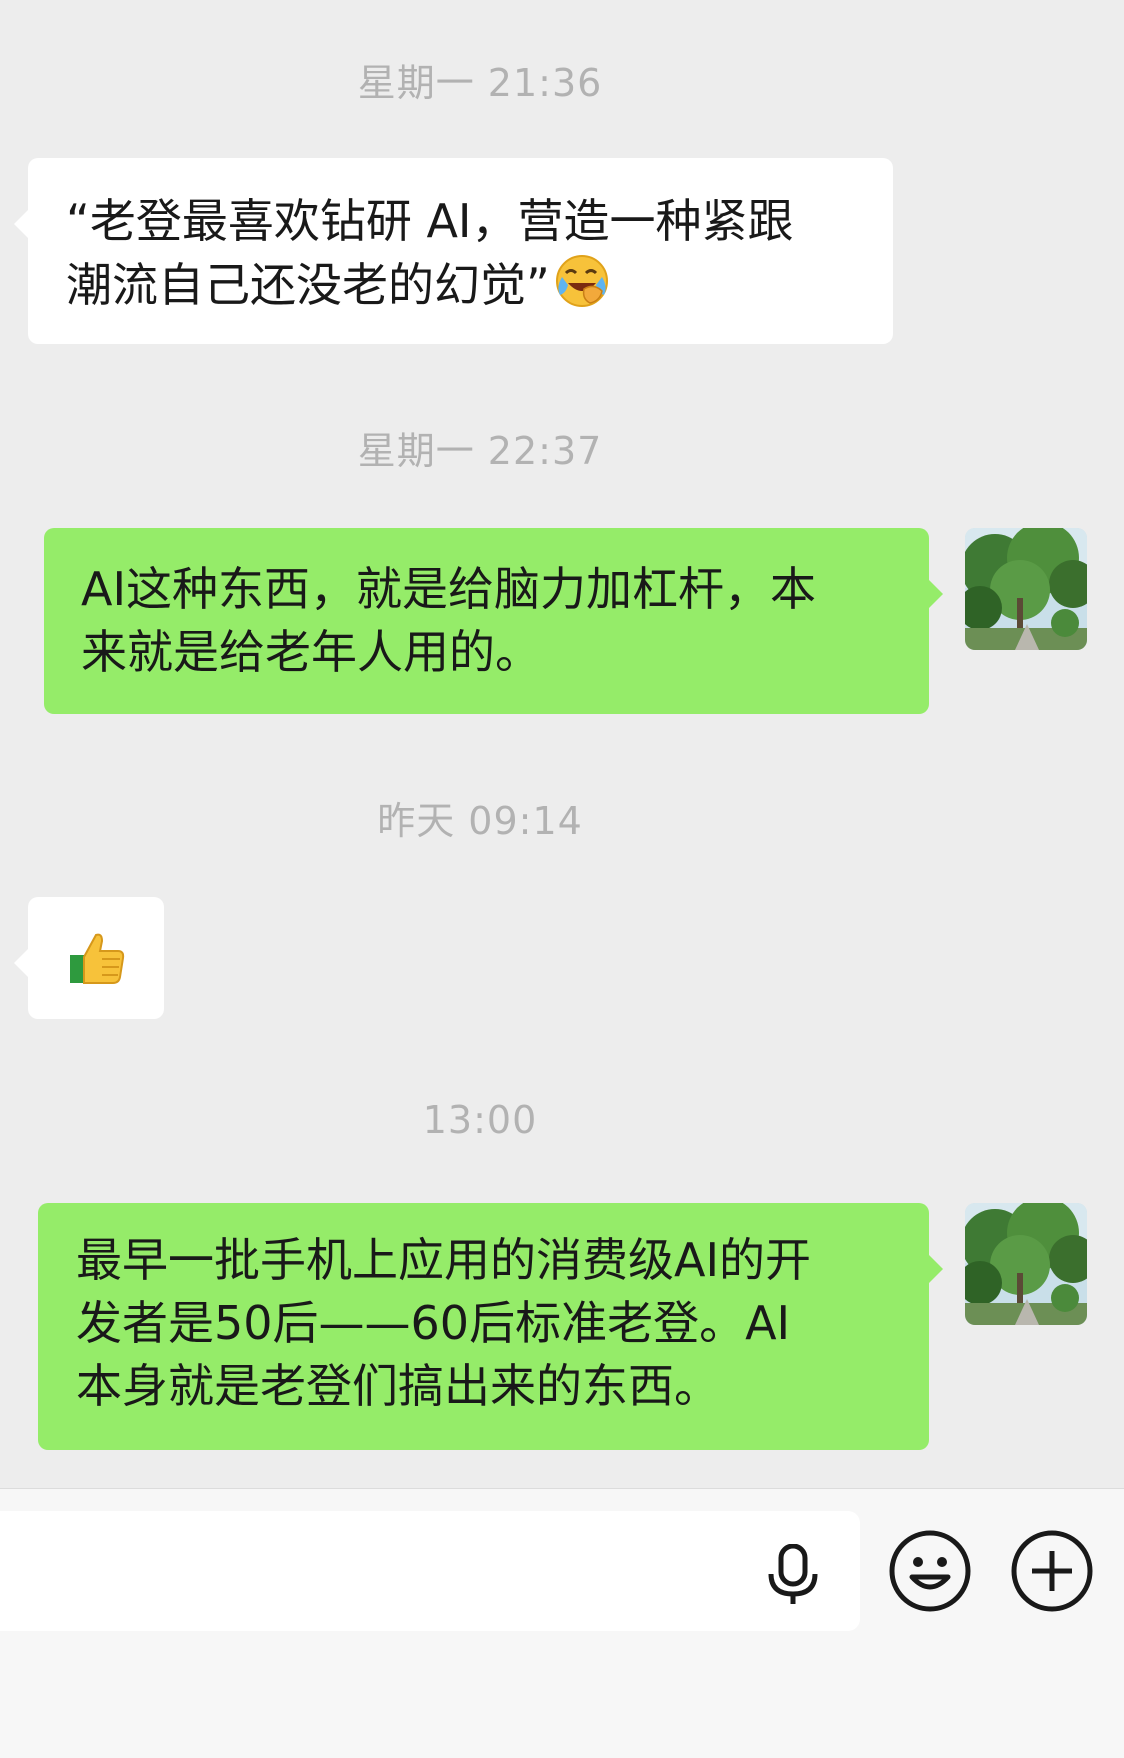 Image resolution: width=1124 pixels, height=1758 pixels. Describe the element at coordinates (311, 652) in the screenshot. I see `message-text-line: 来就是给老年人用的。` at that location.